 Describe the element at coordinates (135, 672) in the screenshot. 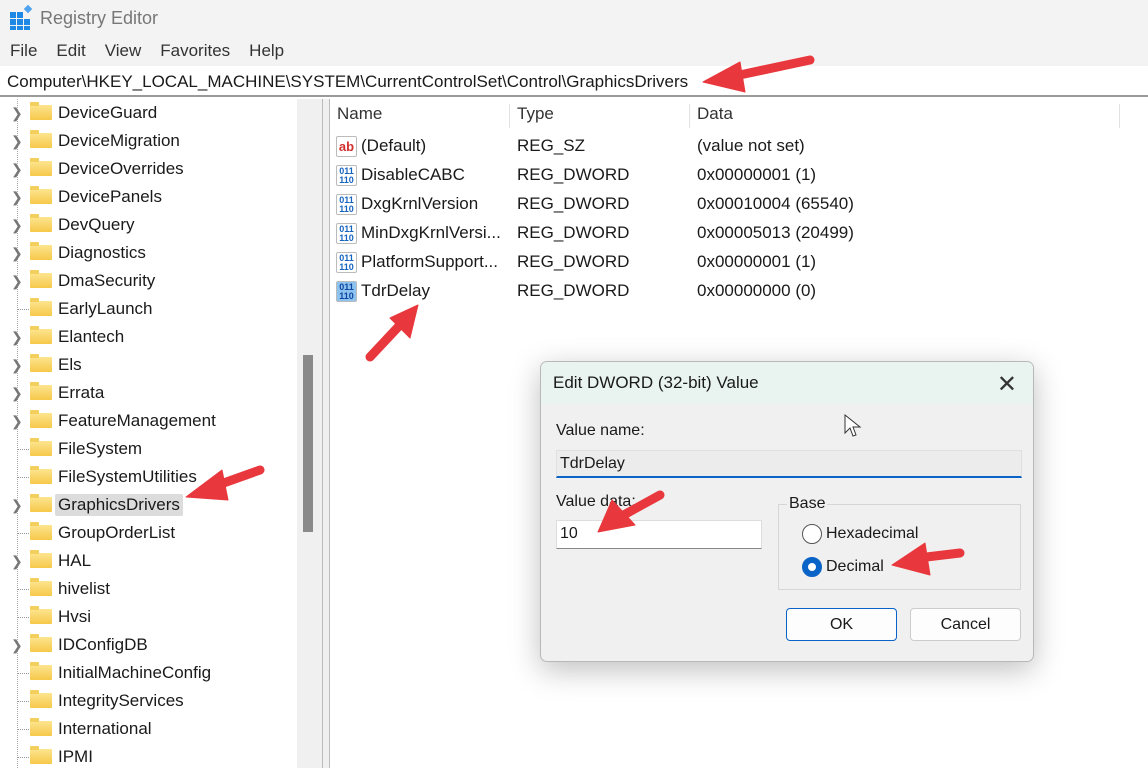

I see `tree-node-label: InitialMachineConfig` at that location.